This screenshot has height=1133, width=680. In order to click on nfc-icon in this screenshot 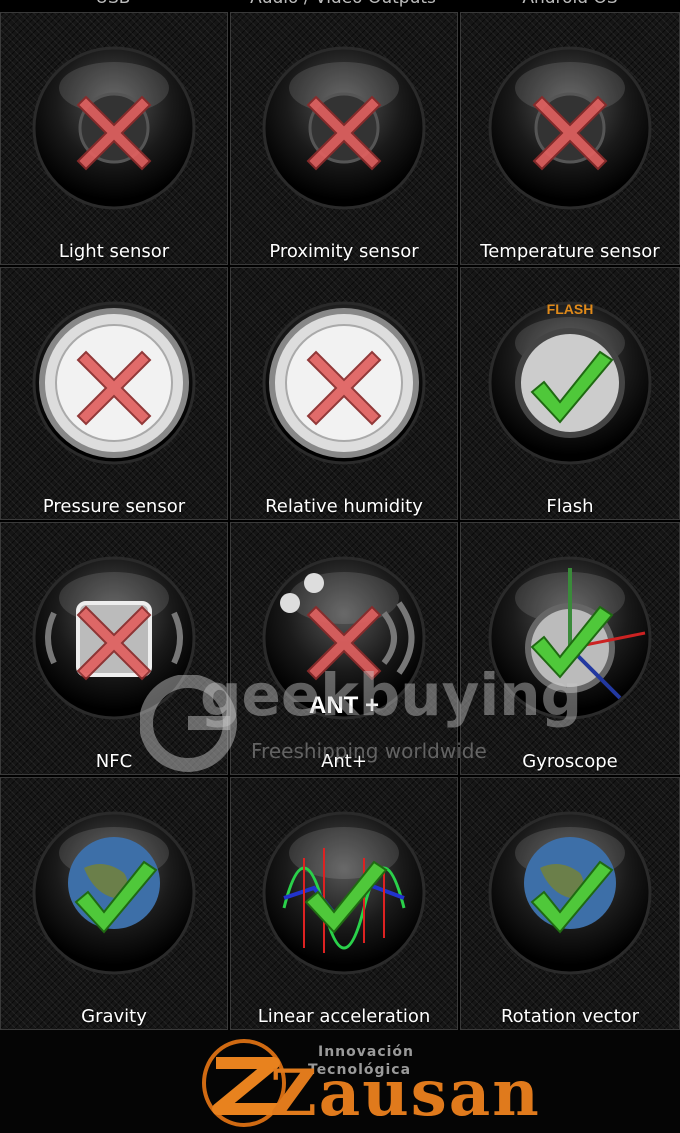, I will do `click(114, 638)`.